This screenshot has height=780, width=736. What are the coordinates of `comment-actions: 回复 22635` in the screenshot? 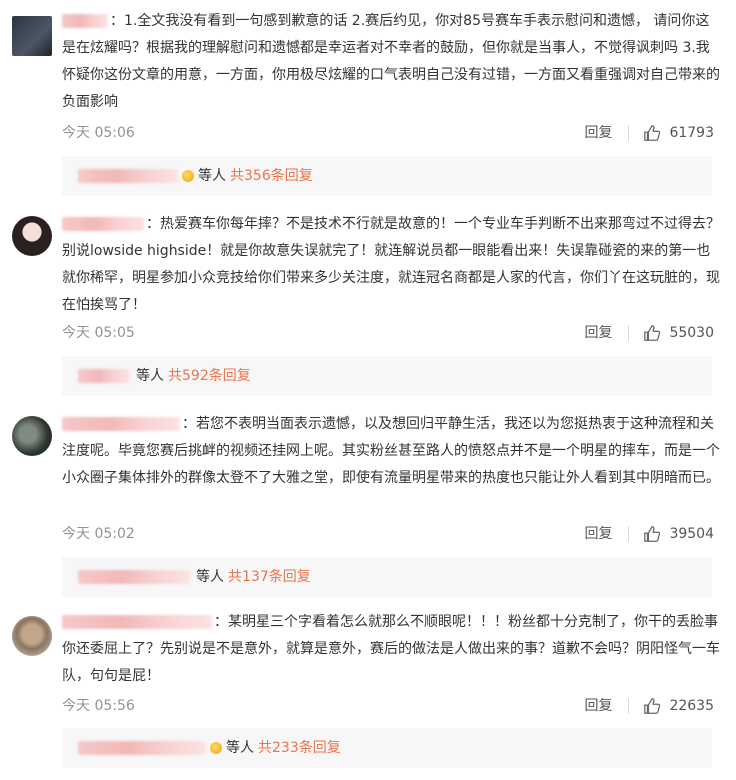 It's located at (649, 706).